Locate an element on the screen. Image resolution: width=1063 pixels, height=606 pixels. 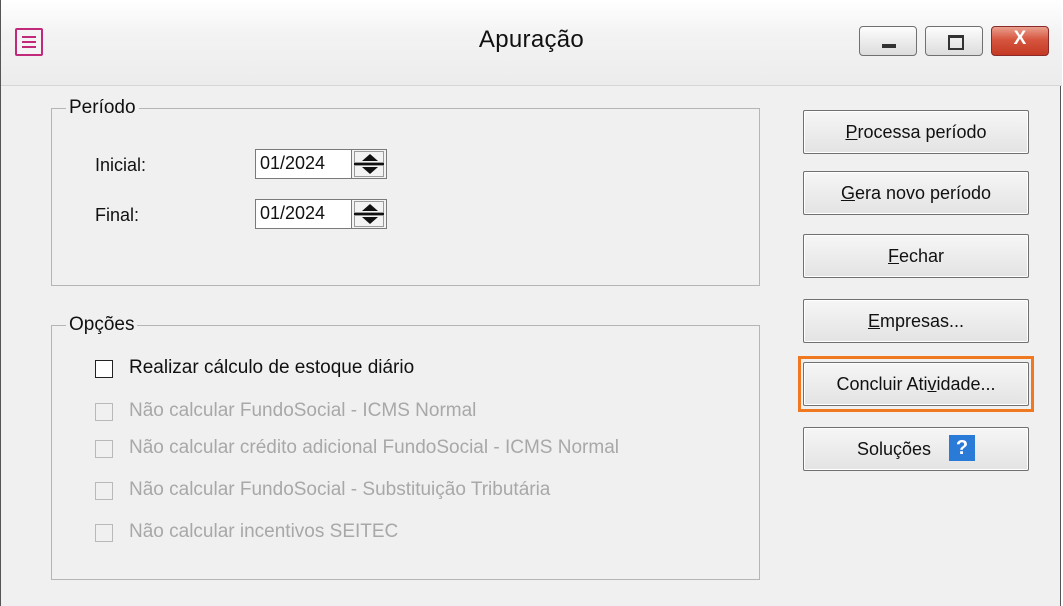
concluir-label-pre: Concluir Ati is located at coordinates (882, 384).